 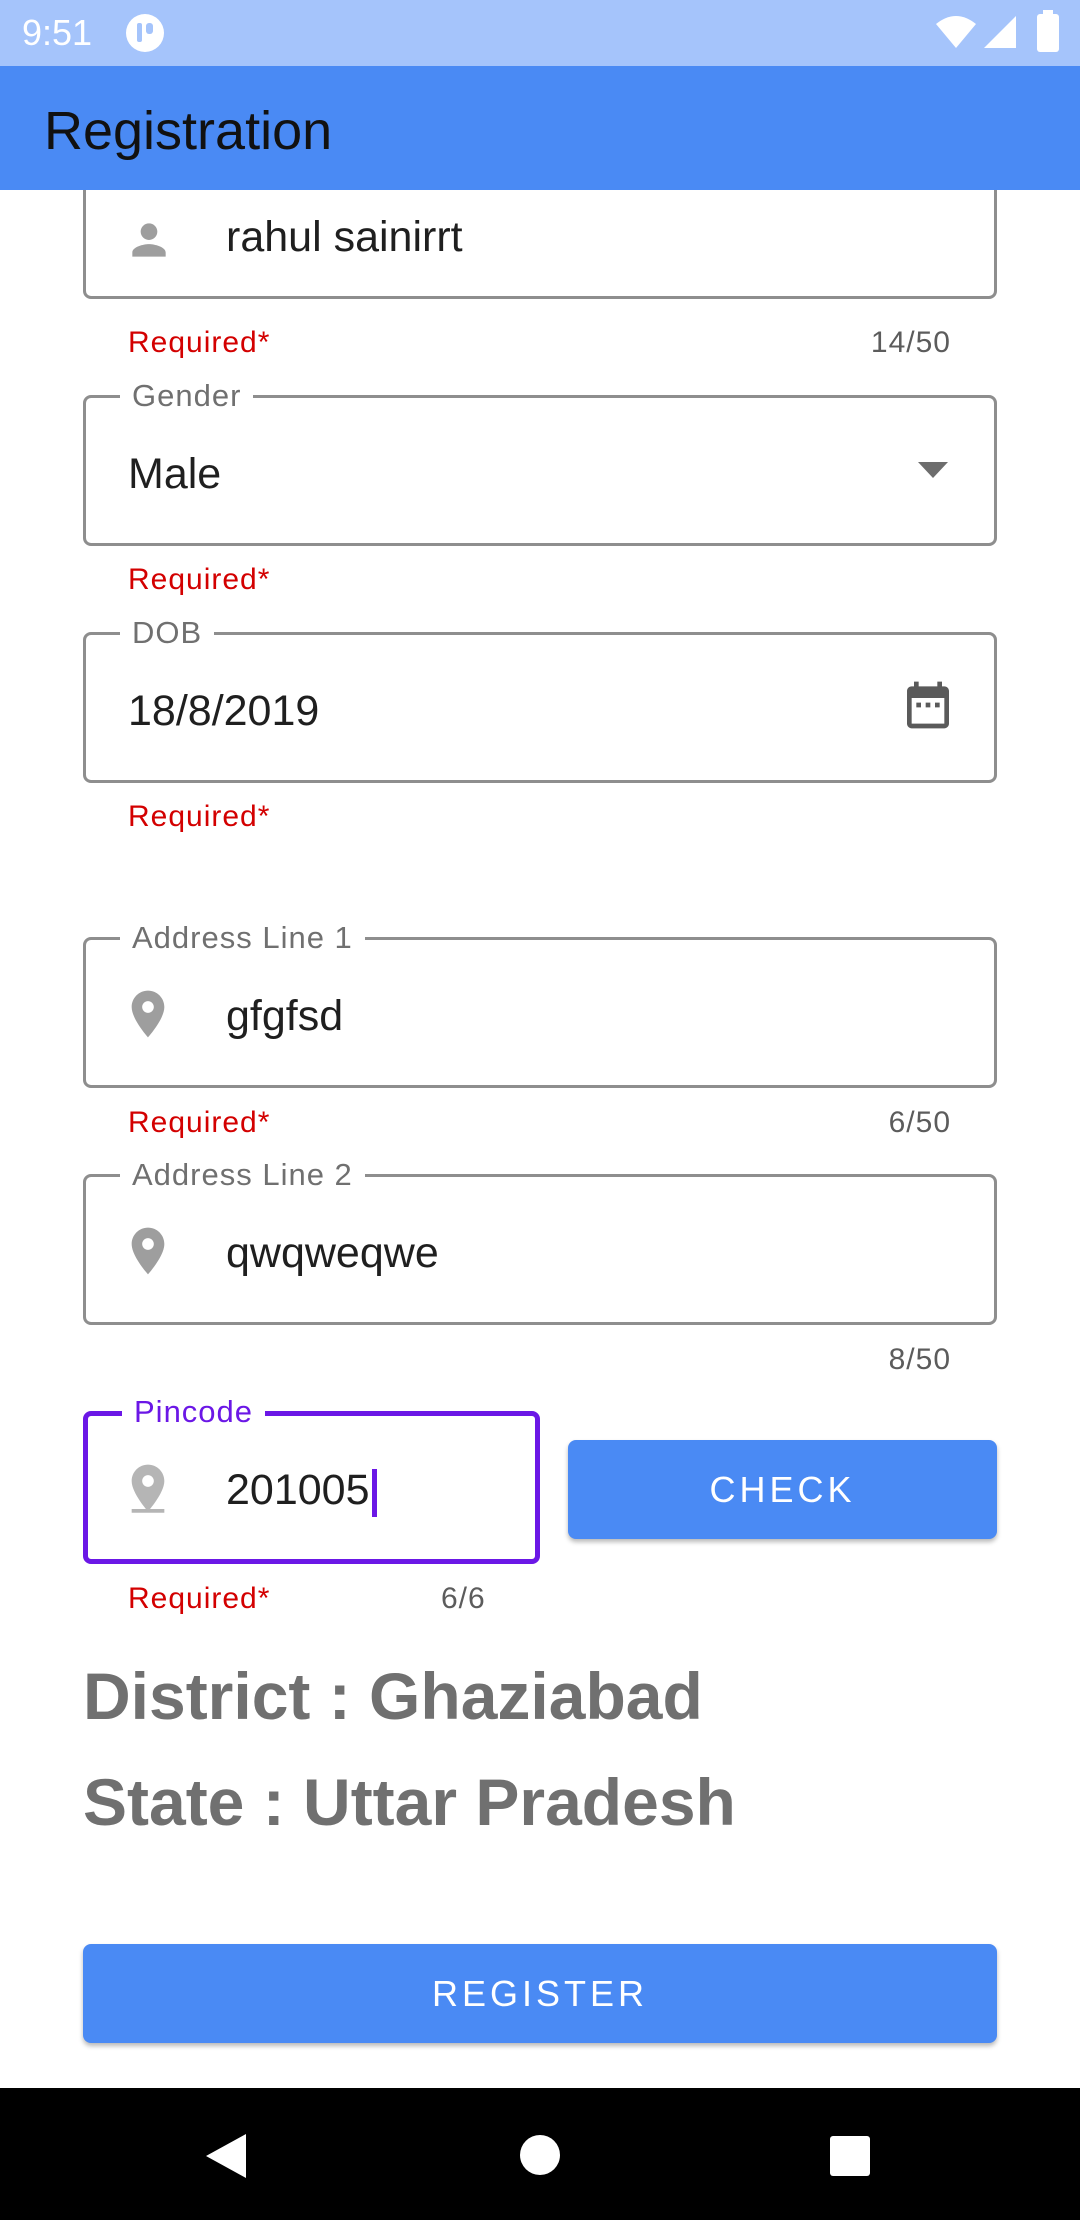 I want to click on name-helper: Required*, so click(x=199, y=342).